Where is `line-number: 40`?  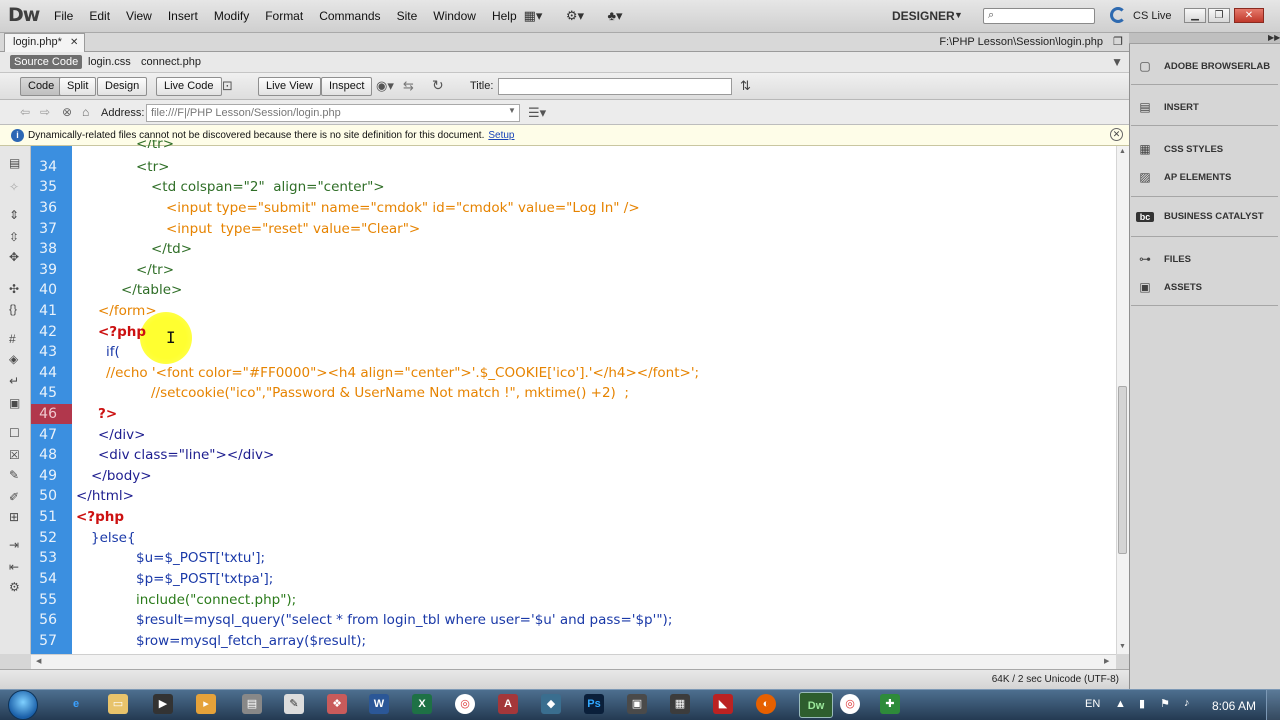
line-number: 40 is located at coordinates (51, 290).